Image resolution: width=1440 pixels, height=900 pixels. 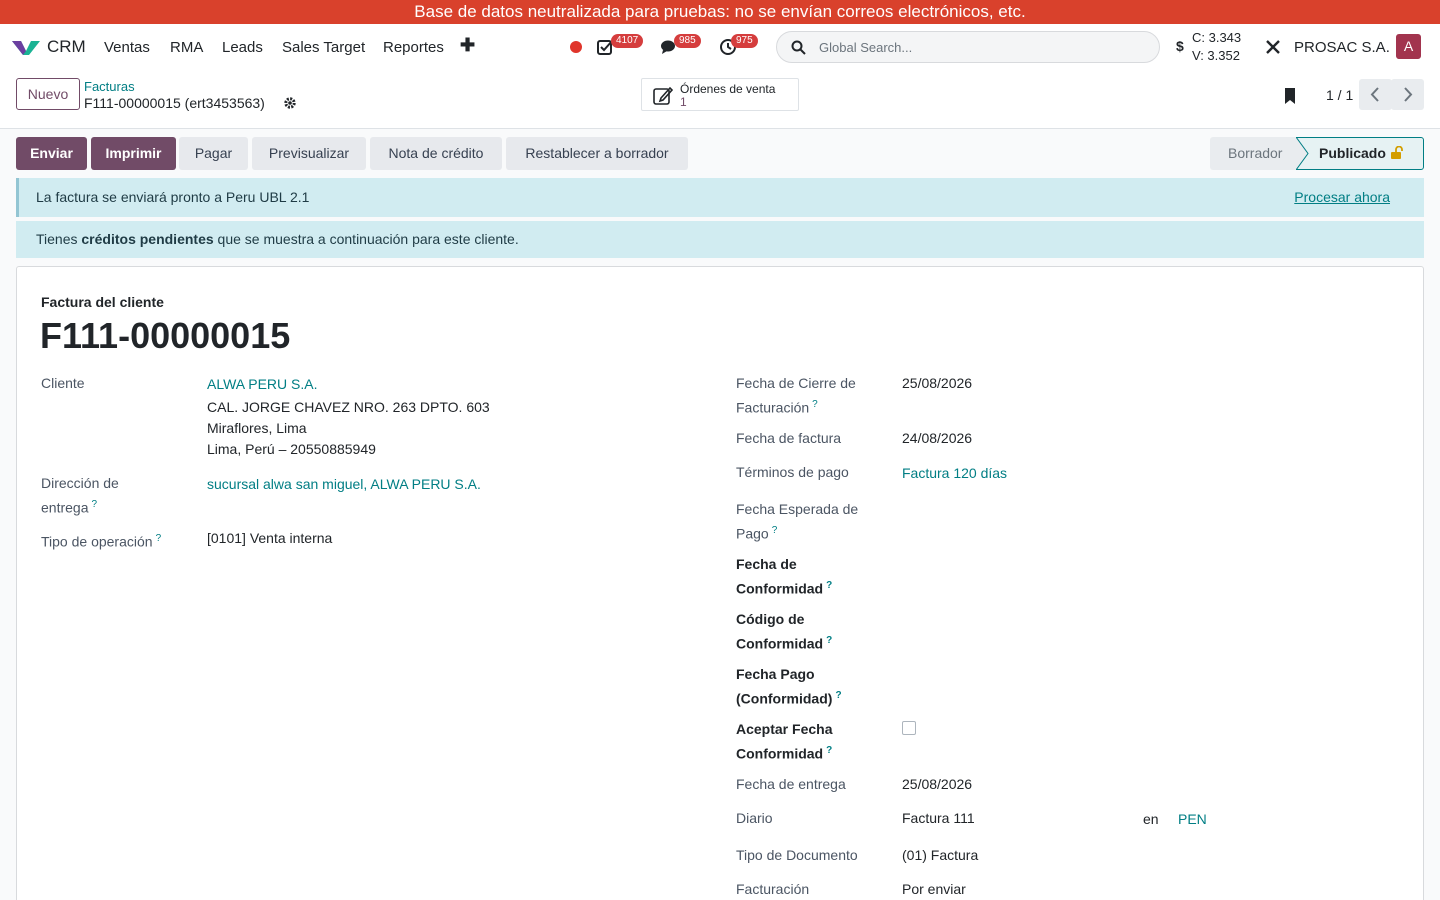 What do you see at coordinates (348, 407) in the screenshot?
I see `customer-address-line1: CAL. JORGE CHAVEZ NRO. 263 DPTO. 603` at bounding box center [348, 407].